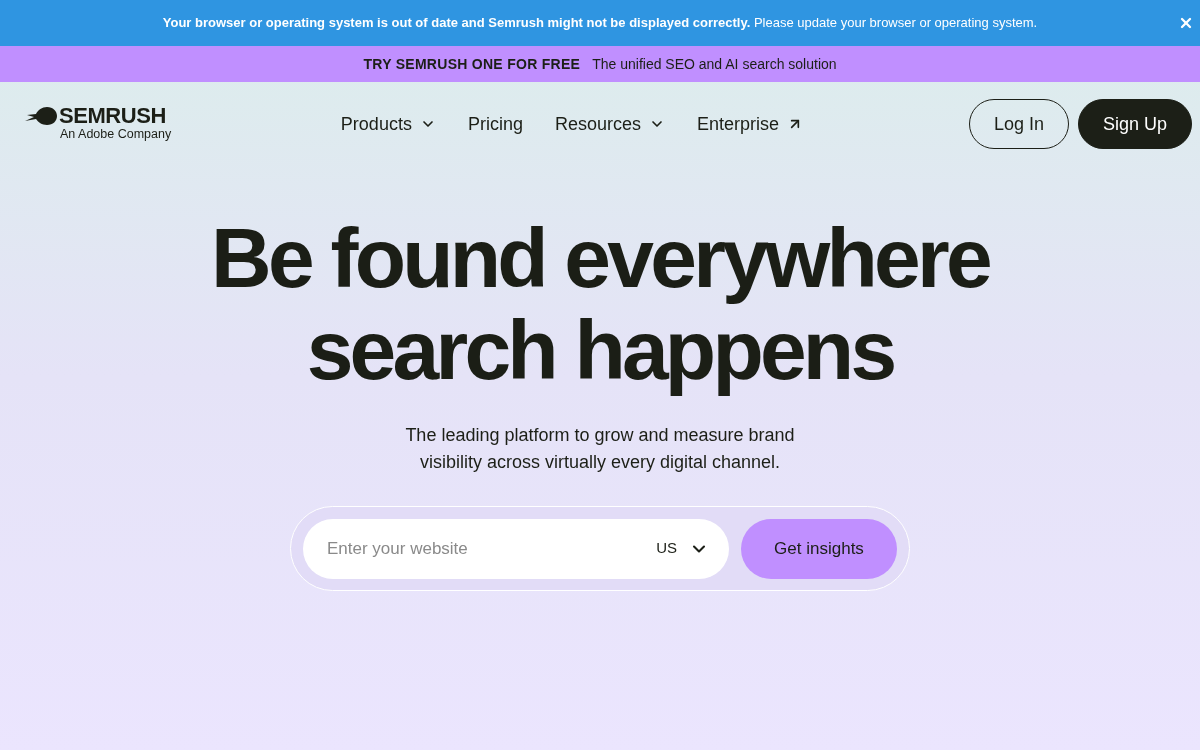 Image resolution: width=1200 pixels, height=750 pixels. I want to click on logo-tagline: An Adobe Company, so click(116, 135).